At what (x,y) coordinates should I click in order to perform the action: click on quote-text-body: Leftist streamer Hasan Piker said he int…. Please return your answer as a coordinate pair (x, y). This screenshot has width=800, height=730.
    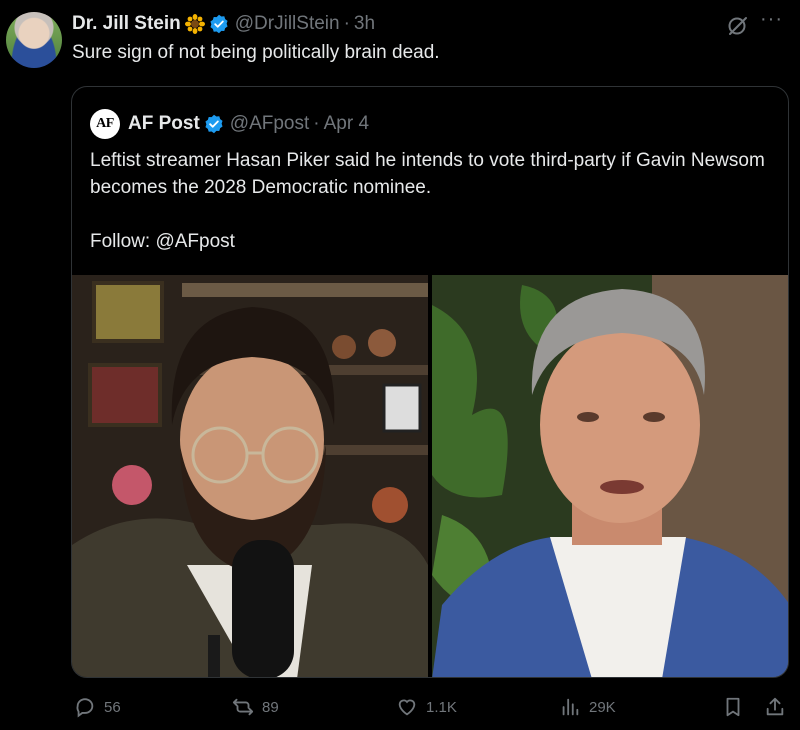
    Looking at the image, I should click on (427, 174).